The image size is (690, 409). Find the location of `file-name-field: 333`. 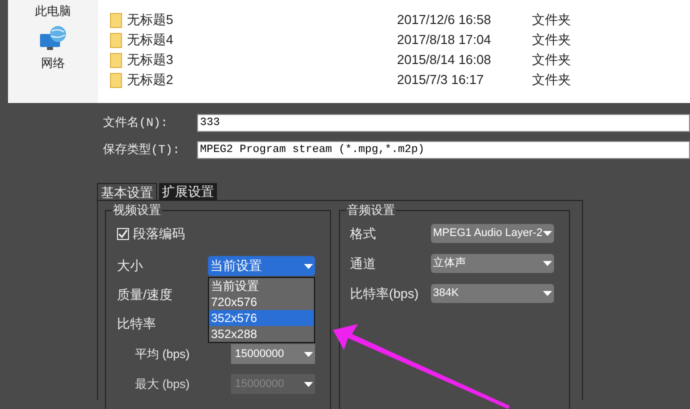

file-name-field: 333 is located at coordinates (443, 123).